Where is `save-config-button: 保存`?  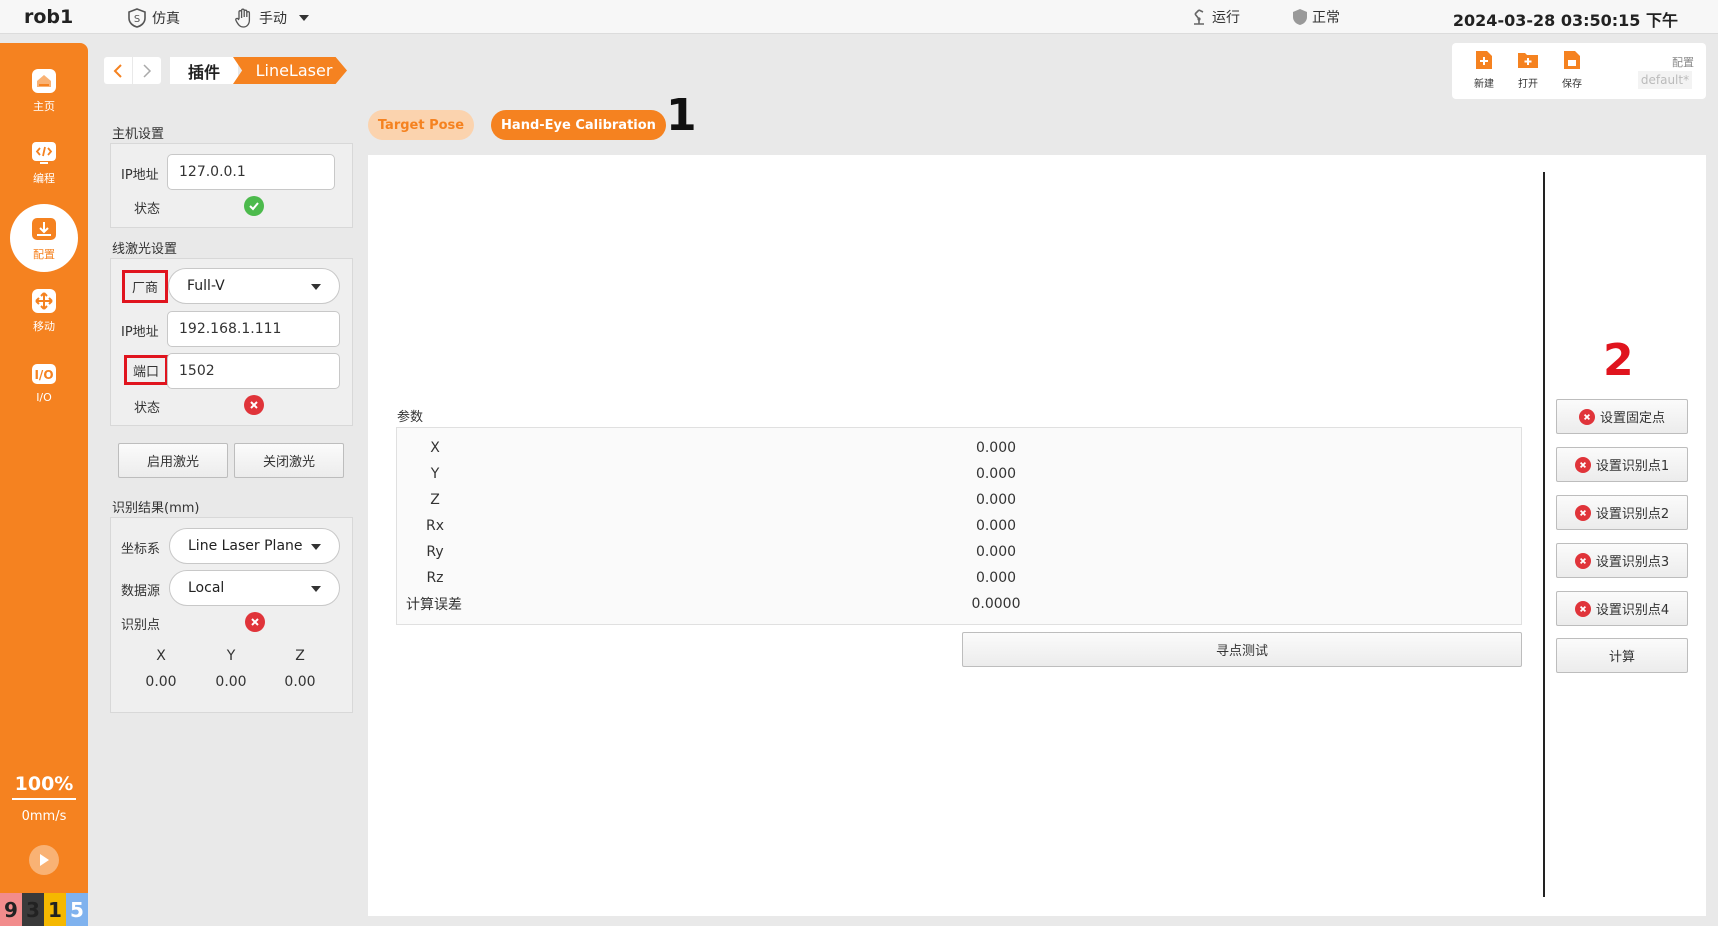
save-config-button: 保存 is located at coordinates (1572, 69).